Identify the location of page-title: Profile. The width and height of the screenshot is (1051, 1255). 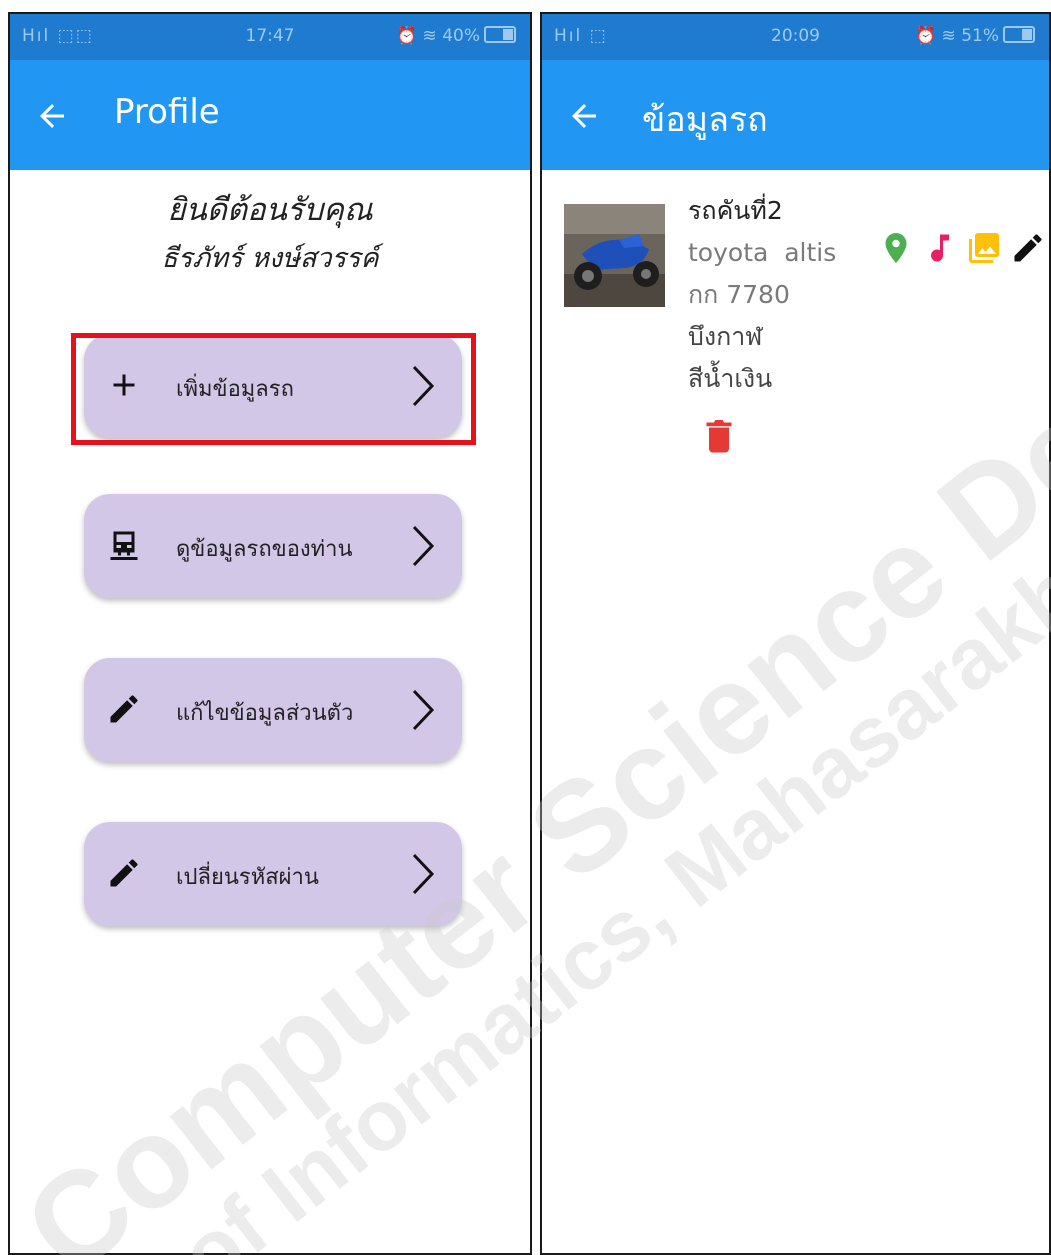
(167, 112).